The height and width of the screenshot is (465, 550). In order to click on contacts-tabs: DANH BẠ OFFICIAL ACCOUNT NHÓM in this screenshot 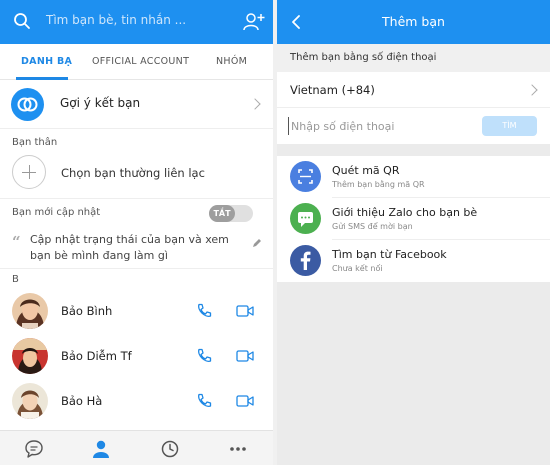, I will do `click(136, 62)`.